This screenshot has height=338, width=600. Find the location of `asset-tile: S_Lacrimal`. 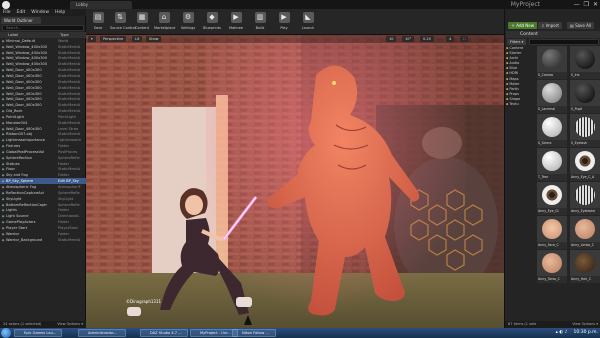

asset-tile: S_Lacrimal is located at coordinates (552, 96).